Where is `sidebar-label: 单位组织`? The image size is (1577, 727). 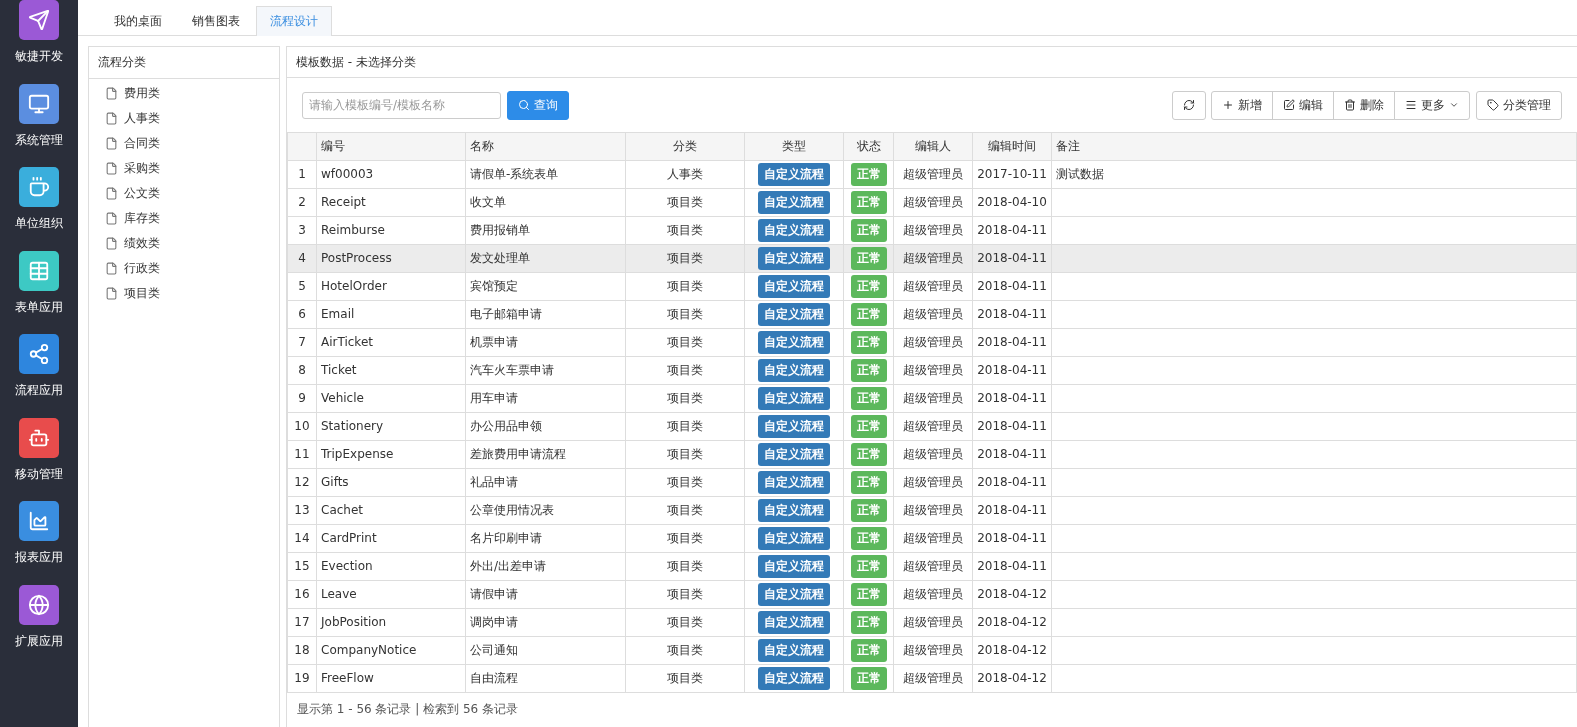 sidebar-label: 单位组织 is located at coordinates (39, 223).